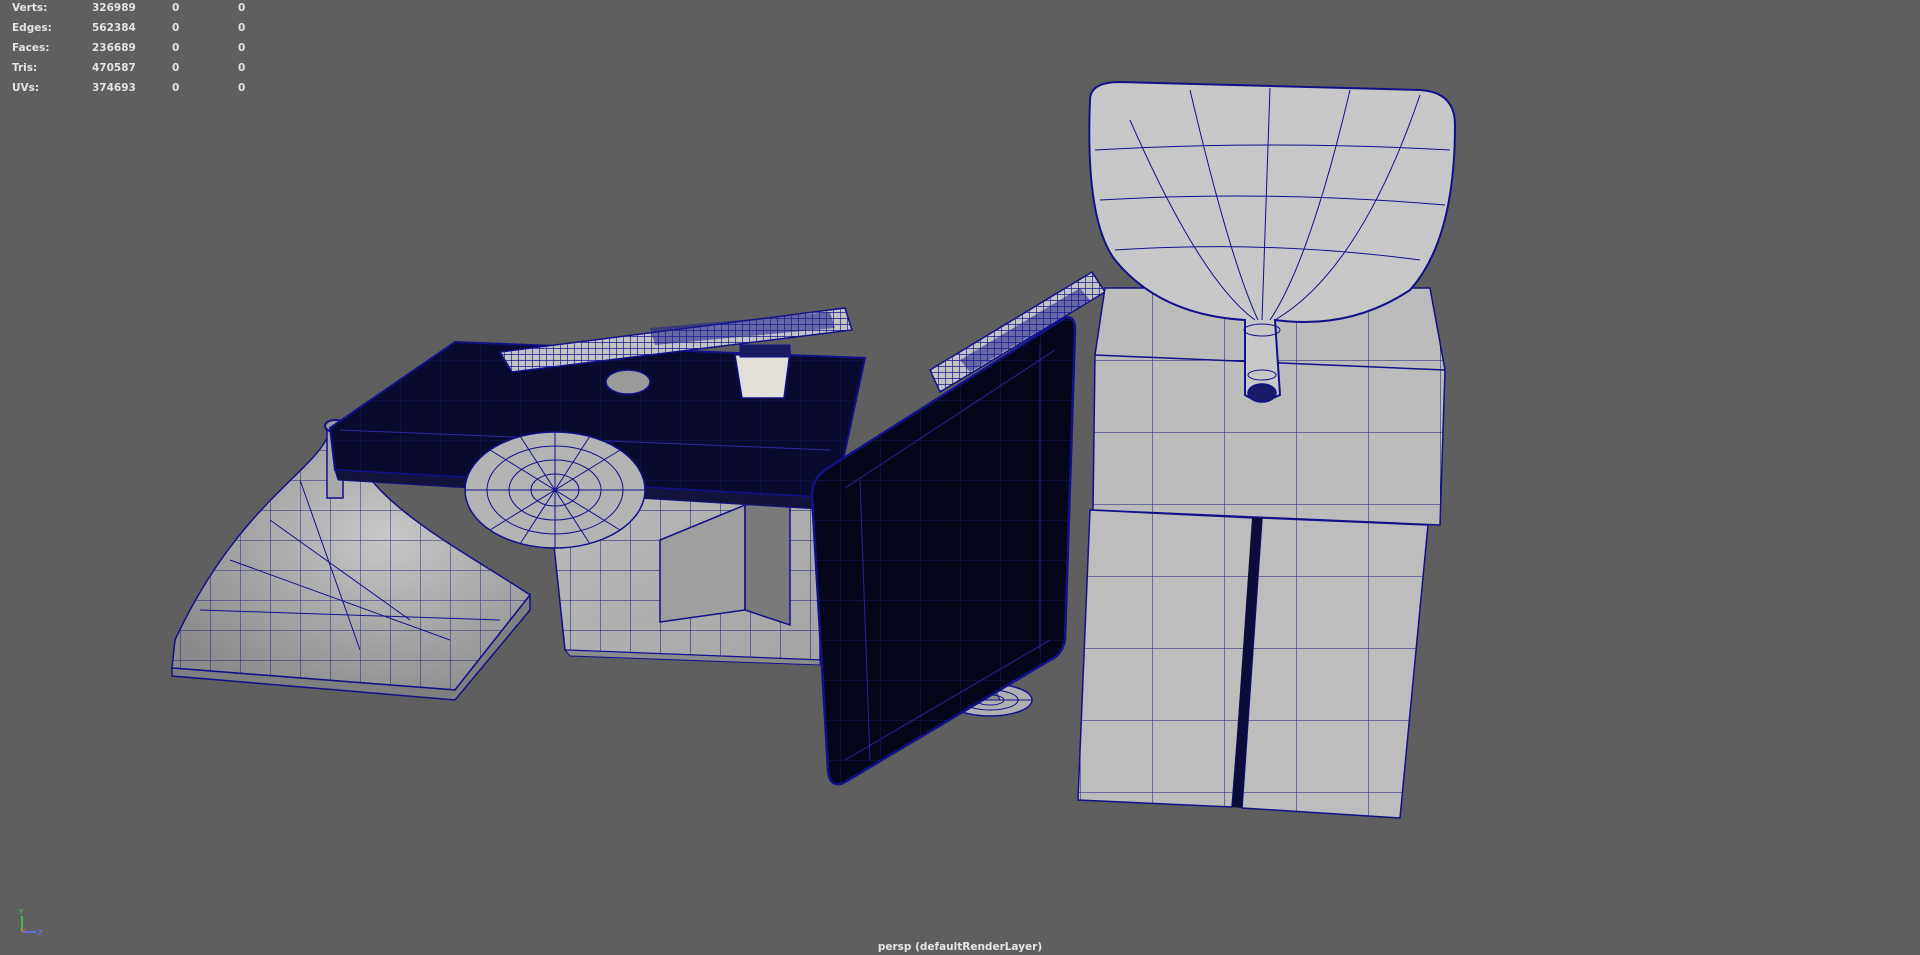 The height and width of the screenshot is (955, 1920). What do you see at coordinates (21, 912) in the screenshot?
I see `y-axis-label: Y` at bounding box center [21, 912].